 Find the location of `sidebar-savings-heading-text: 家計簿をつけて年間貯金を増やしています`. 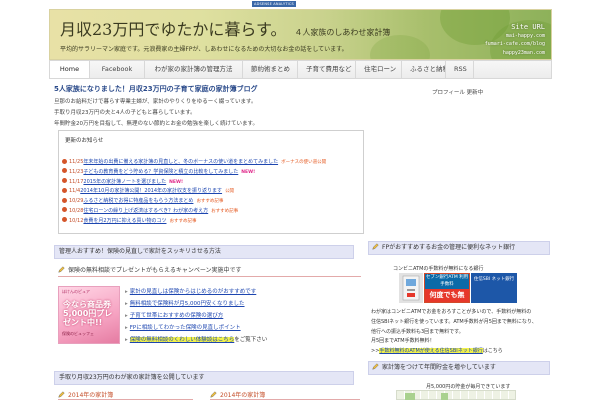

sidebar-savings-heading-text: 家計簿をつけて年間貯金を増やしています is located at coordinates (439, 367).